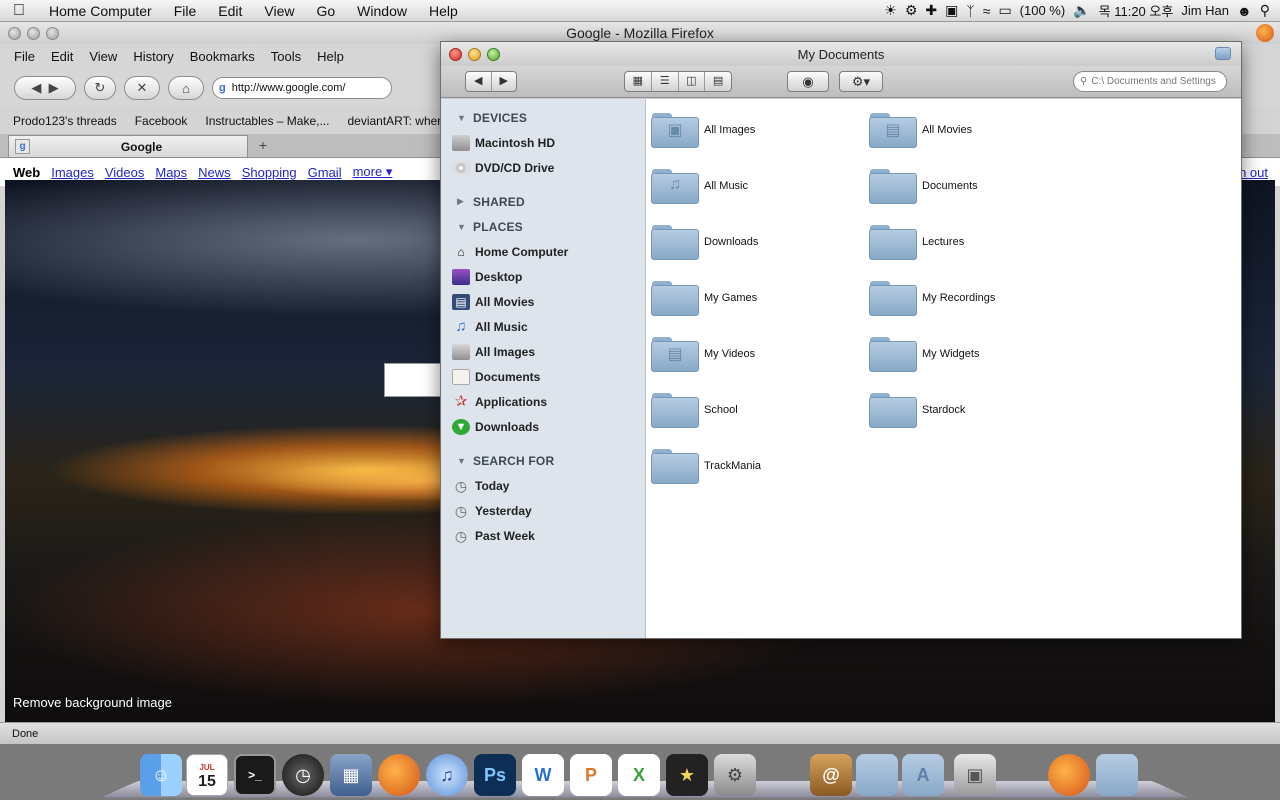  I want to click on clock: 목 11:20 오후, so click(1136, 10).